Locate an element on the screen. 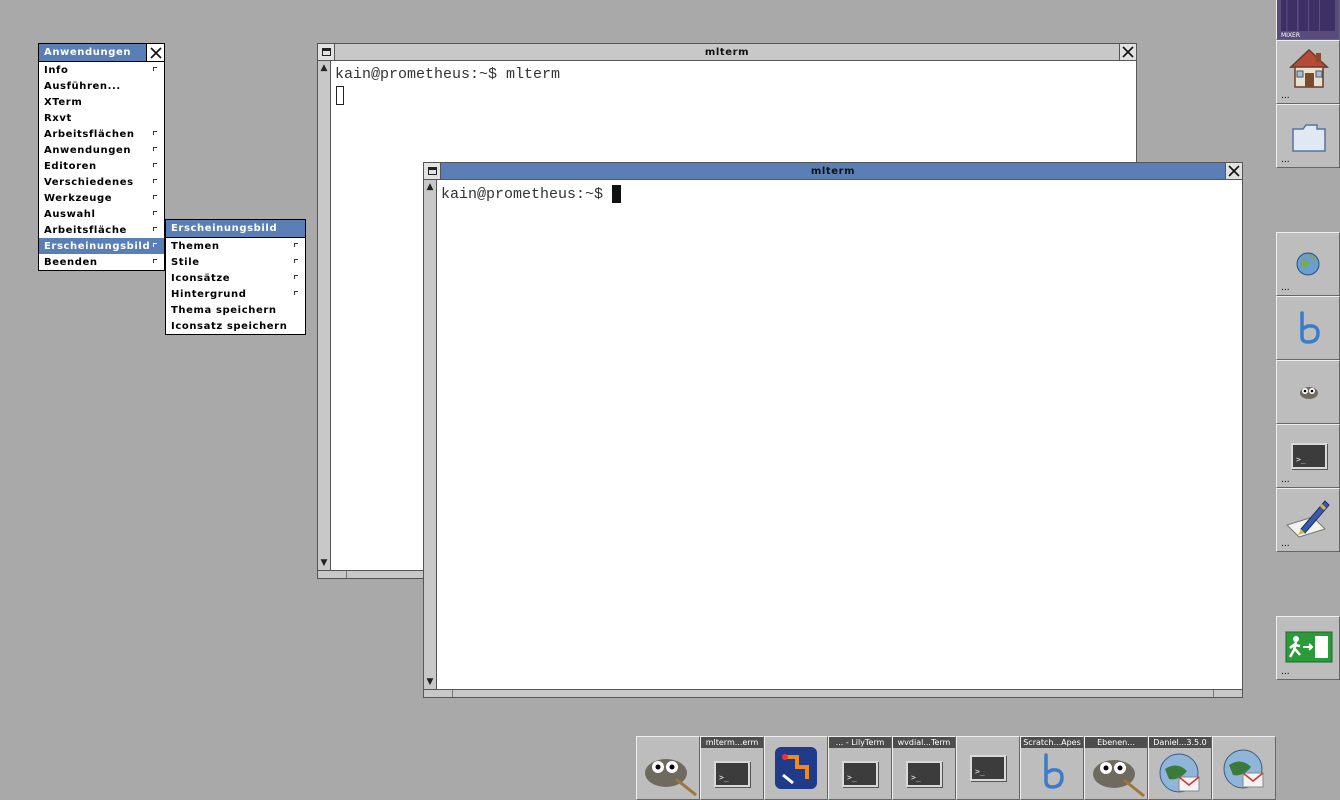 The height and width of the screenshot is (800, 1340). menu-item-label: Iconsatz speichern is located at coordinates (229, 326).